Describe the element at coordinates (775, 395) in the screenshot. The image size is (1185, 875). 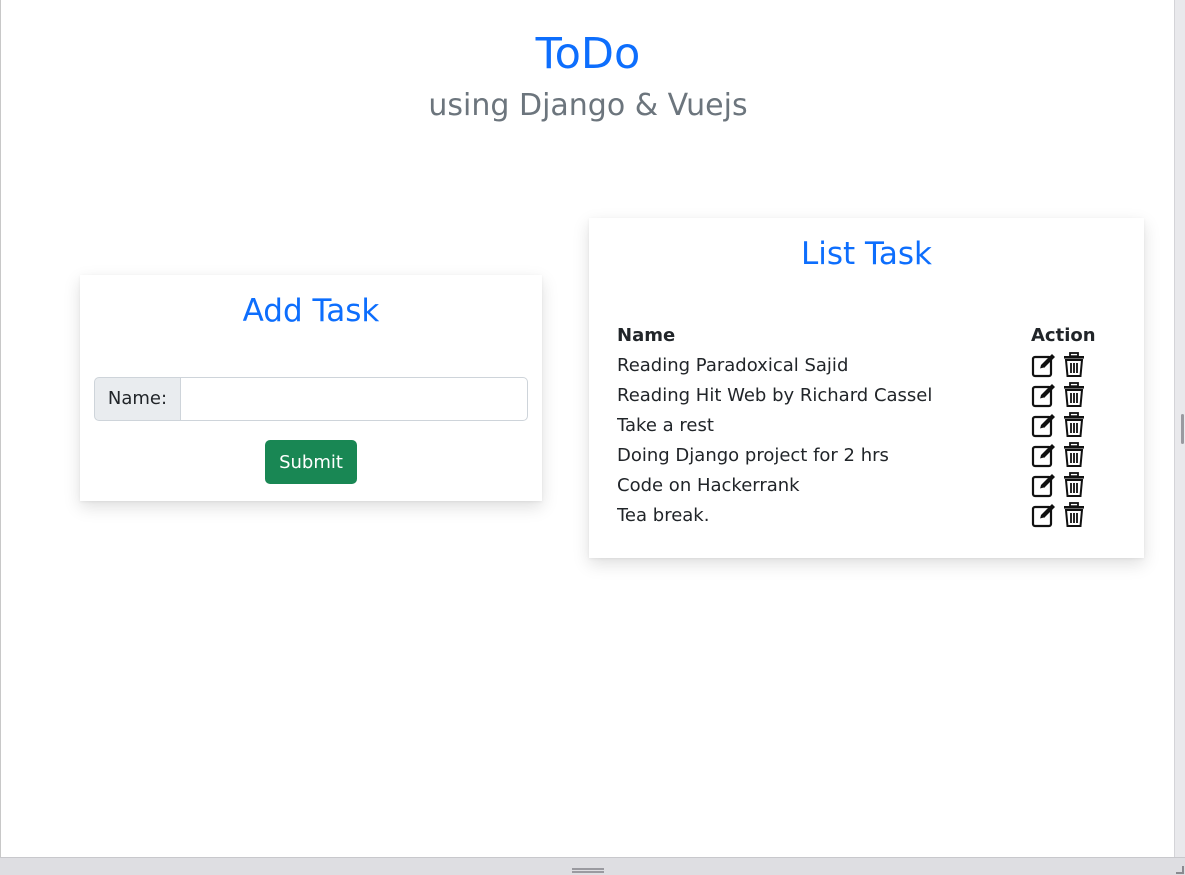
I see `task-name: Reading Hit Web by Richard Cassel` at that location.